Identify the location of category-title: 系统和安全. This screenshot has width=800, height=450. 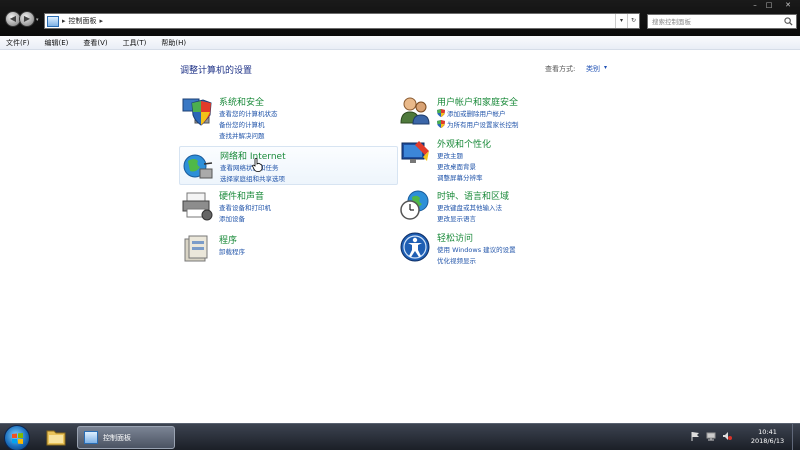
(241, 101).